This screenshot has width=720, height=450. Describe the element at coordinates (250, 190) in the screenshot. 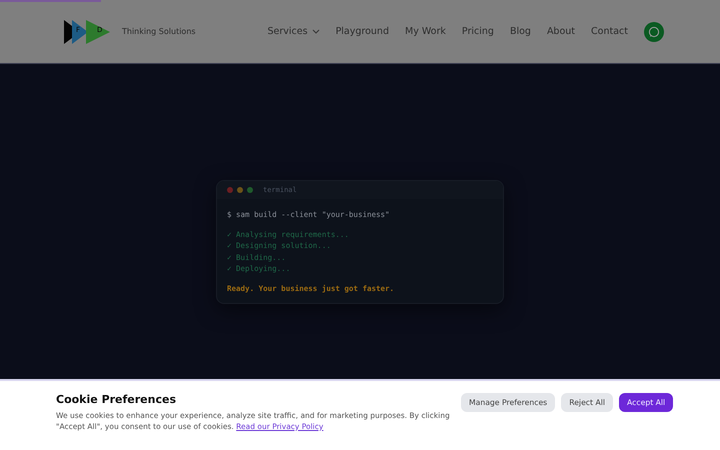

I see `maximize-dot-icon` at that location.